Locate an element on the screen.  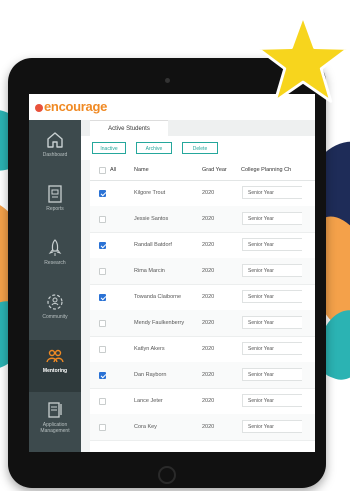
inactive-button: Inactive is located at coordinates (109, 148).